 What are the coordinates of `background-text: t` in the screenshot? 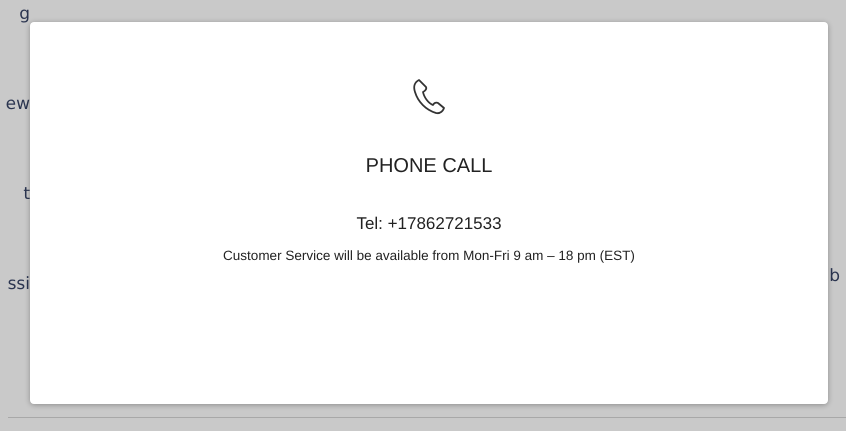 It's located at (26, 194).